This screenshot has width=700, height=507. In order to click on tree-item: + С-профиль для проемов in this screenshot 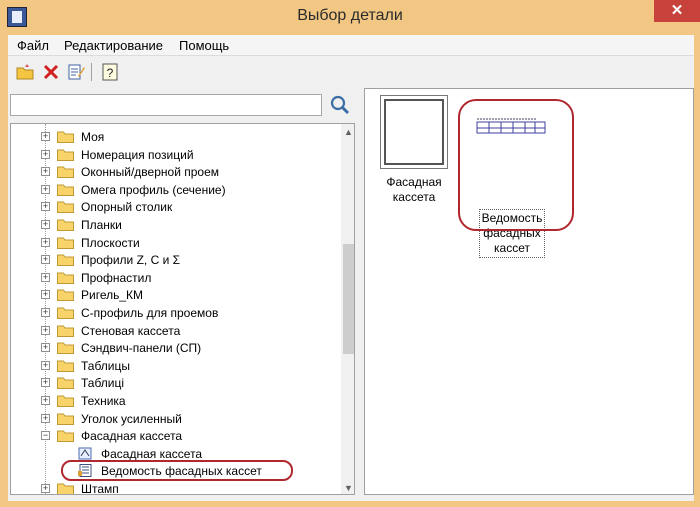, I will do `click(176, 313)`.